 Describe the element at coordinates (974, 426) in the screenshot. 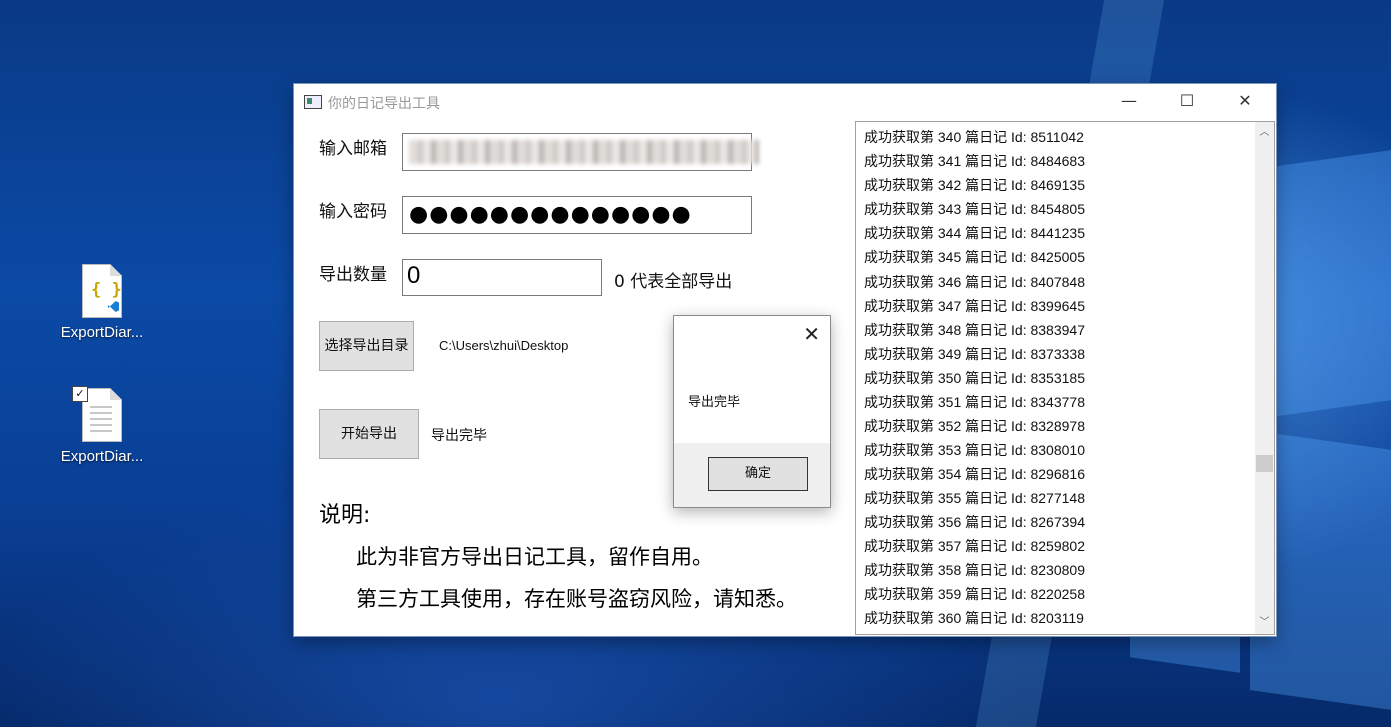

I see `list-item: 成功获取第 352 篇日记 Id: 8328978` at that location.